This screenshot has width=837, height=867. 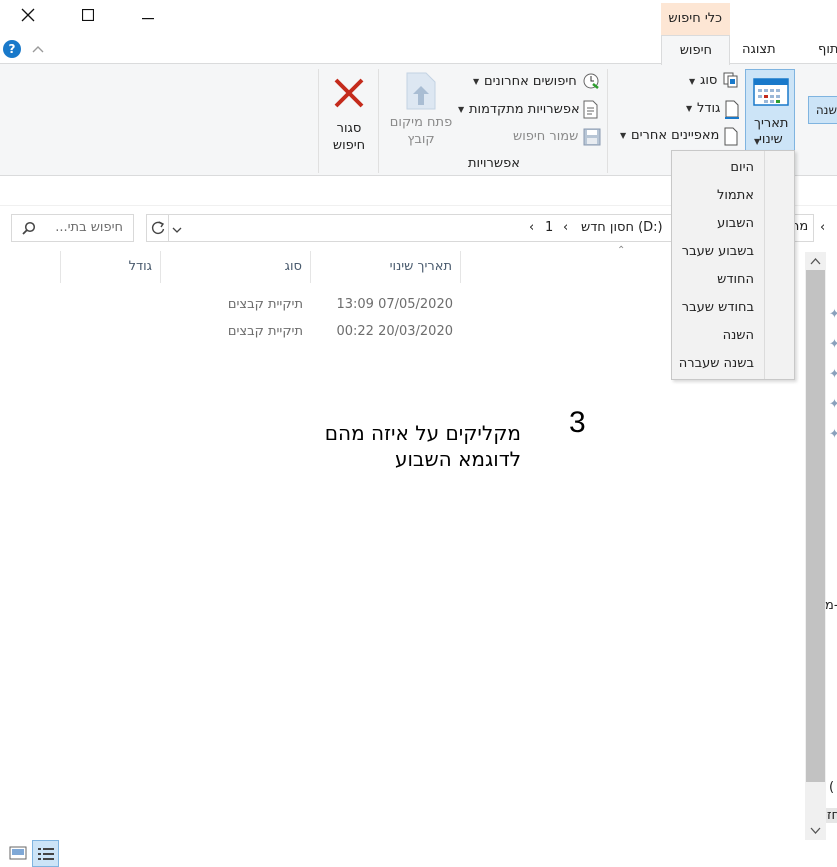 I want to click on annotation-line-2: לדוגמא השבוע, so click(x=457, y=459).